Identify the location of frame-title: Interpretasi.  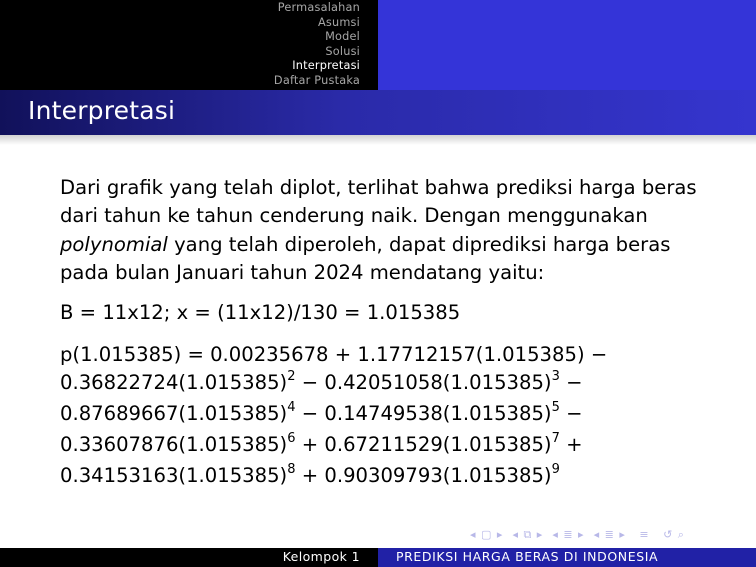
(102, 110).